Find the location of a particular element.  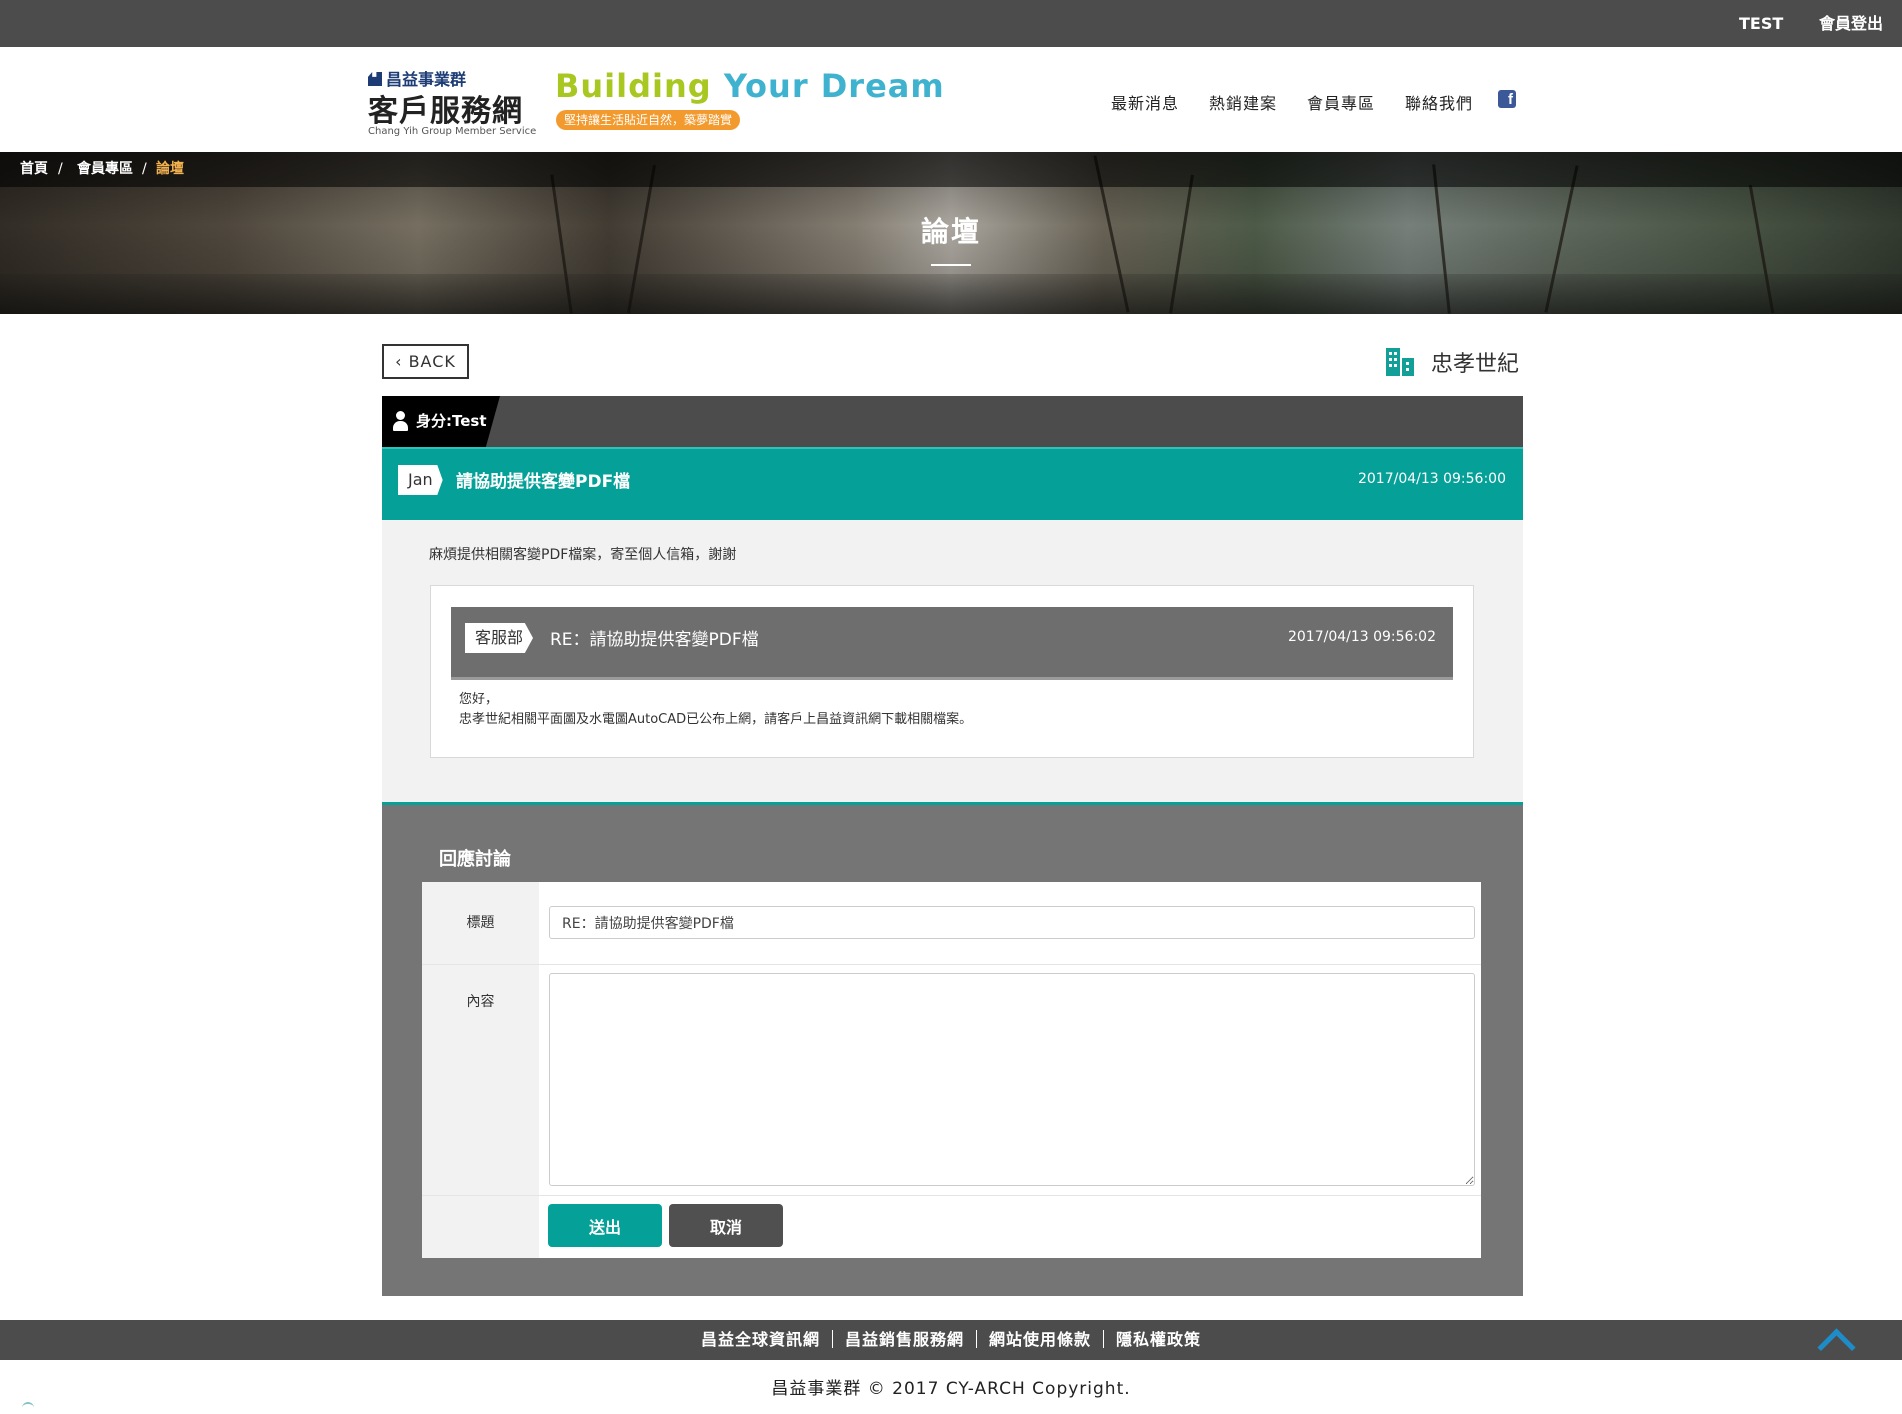

reply-header: 客服部 RE：請協助提供客變PDF檔 2017/04/13 09:56:02 is located at coordinates (952, 643).